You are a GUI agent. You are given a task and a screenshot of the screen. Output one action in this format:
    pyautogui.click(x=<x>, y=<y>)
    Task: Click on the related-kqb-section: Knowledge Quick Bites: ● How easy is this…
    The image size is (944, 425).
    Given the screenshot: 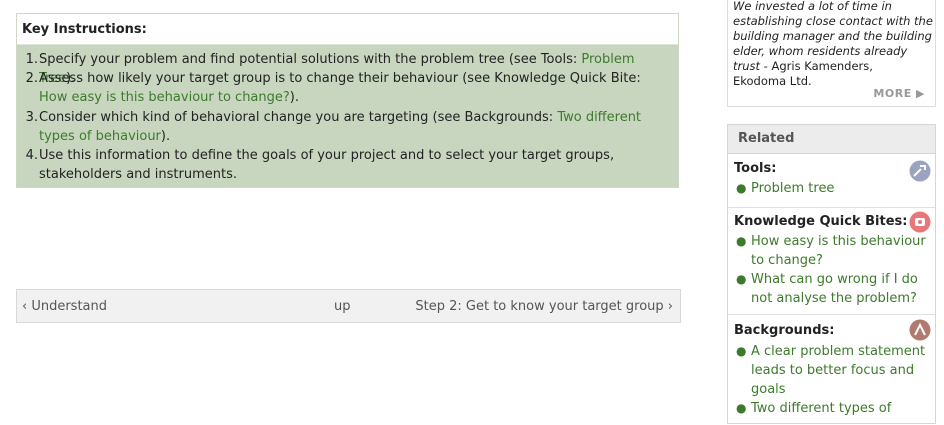 What is the action you would take?
    pyautogui.click(x=831, y=261)
    